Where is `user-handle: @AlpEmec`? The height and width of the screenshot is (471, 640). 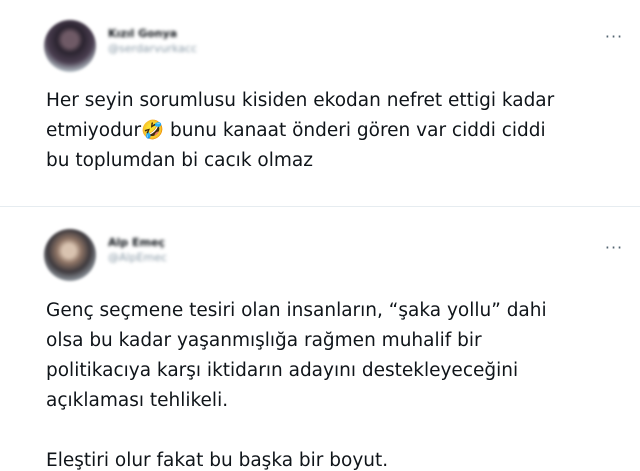 user-handle: @AlpEmec is located at coordinates (137, 258).